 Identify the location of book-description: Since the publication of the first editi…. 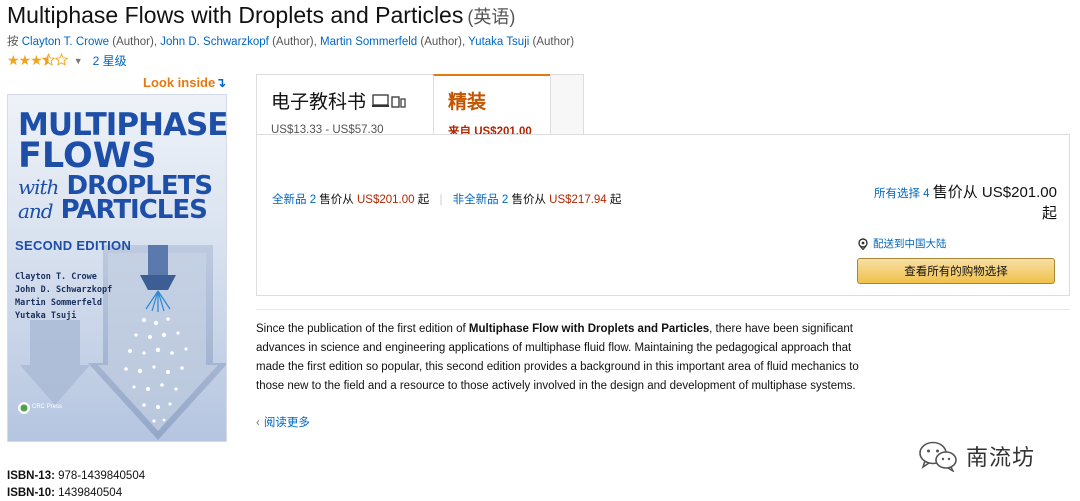
(561, 358).